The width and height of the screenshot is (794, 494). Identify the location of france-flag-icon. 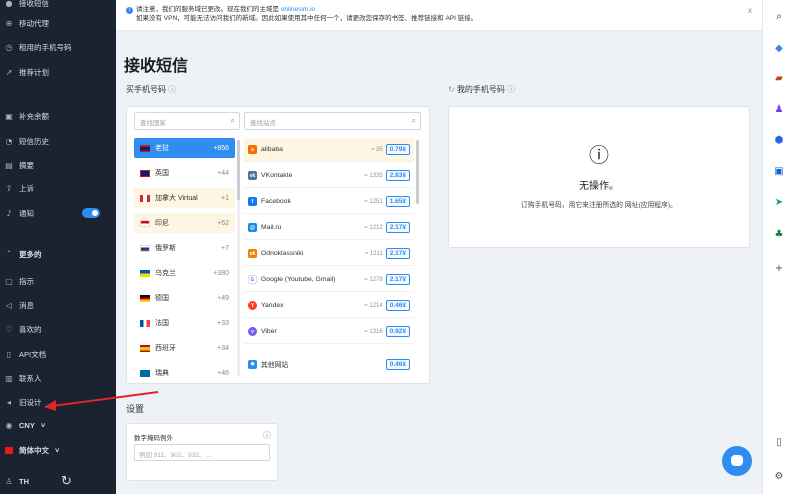
(145, 323).